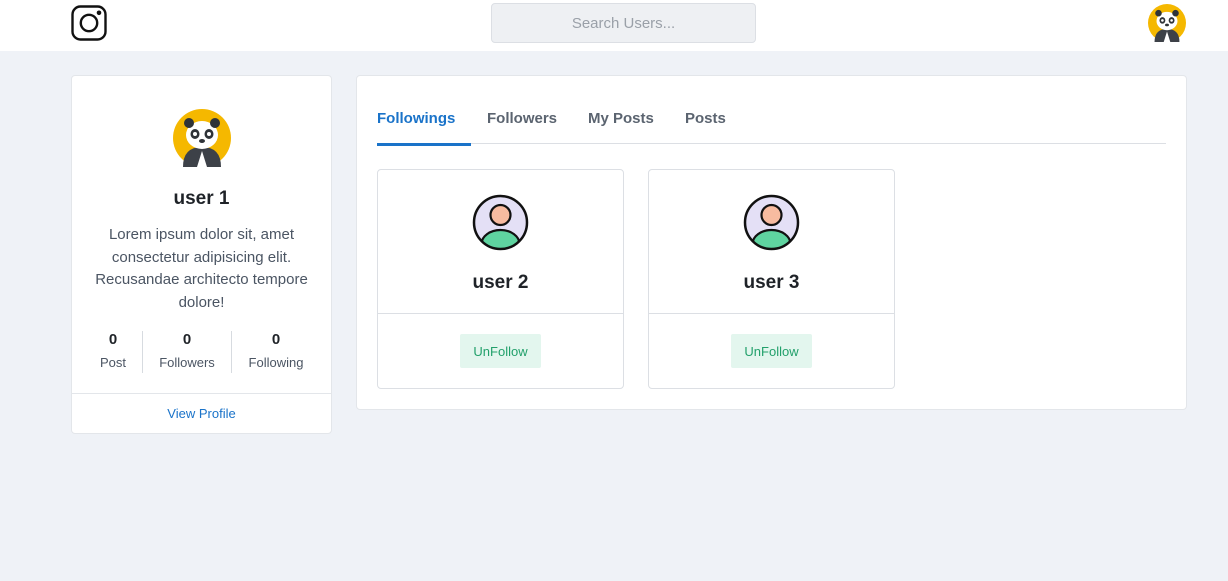 Image resolution: width=1228 pixels, height=581 pixels. I want to click on stat-posts-label: Post, so click(112, 362).